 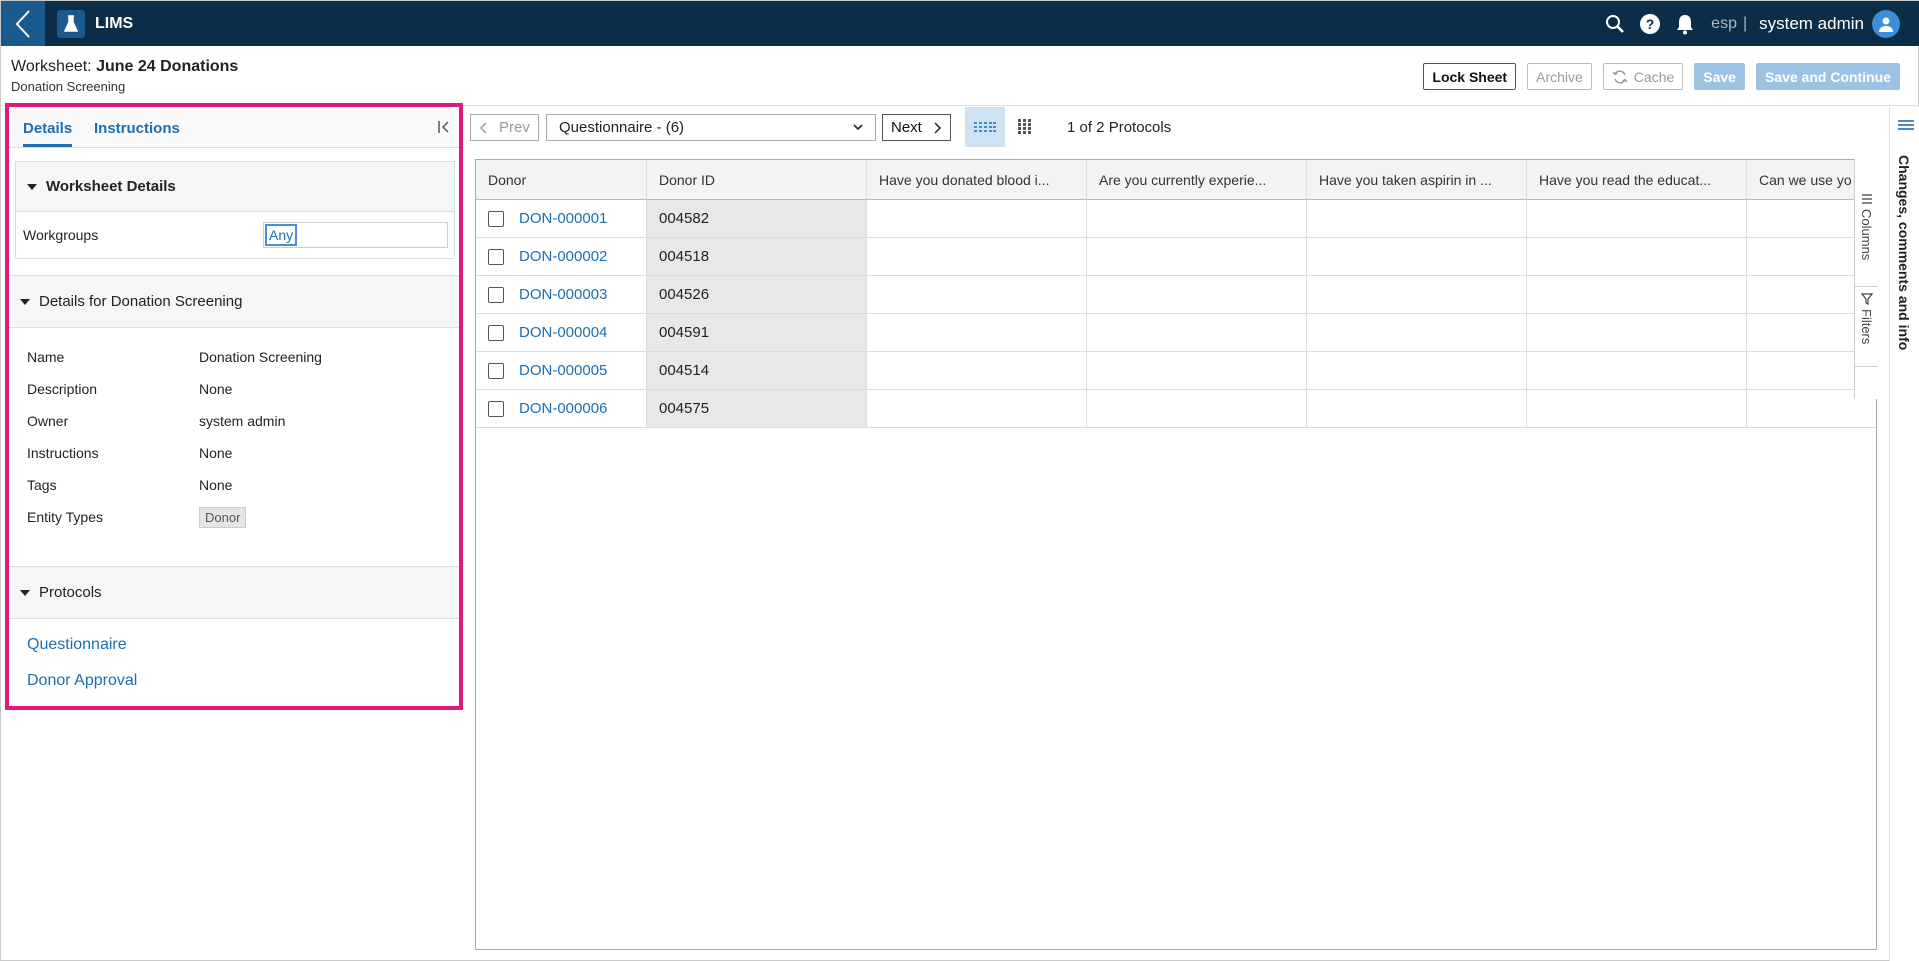 What do you see at coordinates (234, 420) in the screenshot?
I see `detail-row: Owner system admin` at bounding box center [234, 420].